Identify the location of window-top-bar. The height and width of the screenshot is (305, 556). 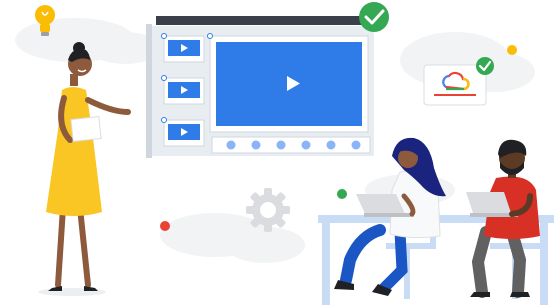
(264, 20).